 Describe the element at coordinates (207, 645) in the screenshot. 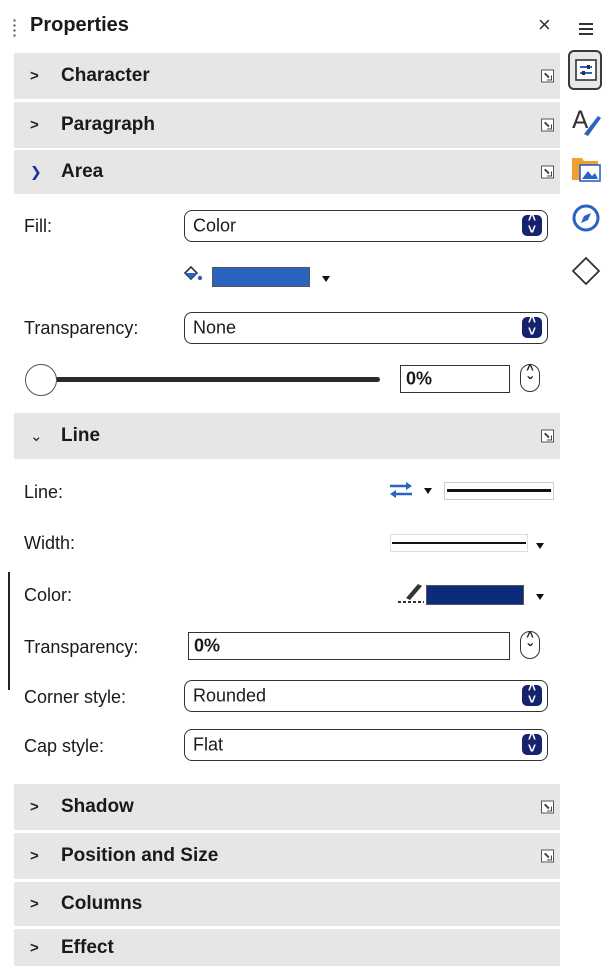

I see `line-transparency-value: 0%` at that location.